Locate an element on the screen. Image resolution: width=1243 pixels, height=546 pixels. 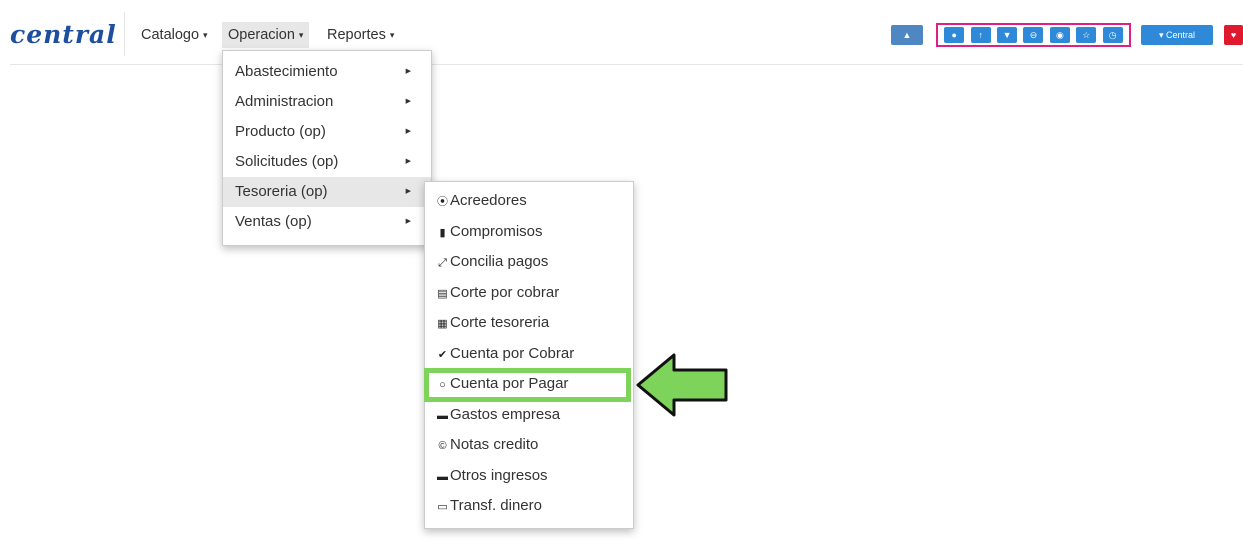
menu-item-label: Tesoreria (op) is located at coordinates (281, 191).